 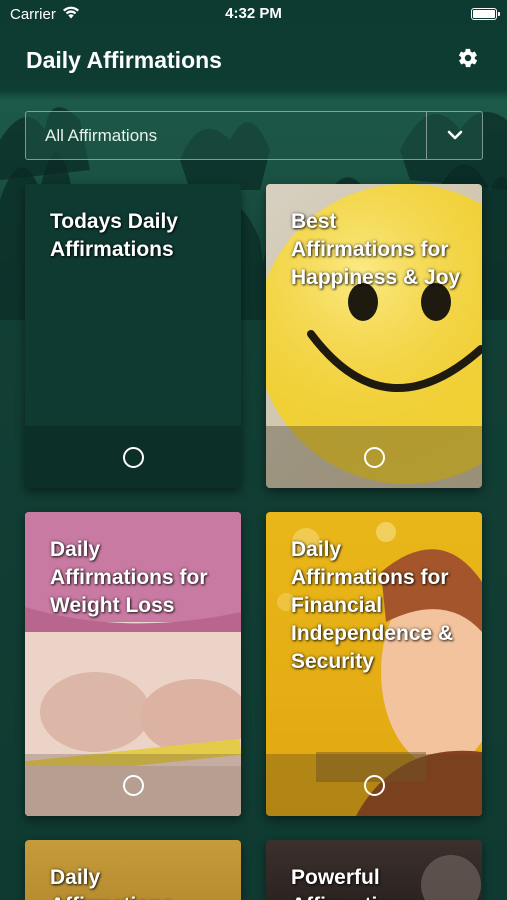 I want to click on chevron-down-icon, so click(x=455, y=136).